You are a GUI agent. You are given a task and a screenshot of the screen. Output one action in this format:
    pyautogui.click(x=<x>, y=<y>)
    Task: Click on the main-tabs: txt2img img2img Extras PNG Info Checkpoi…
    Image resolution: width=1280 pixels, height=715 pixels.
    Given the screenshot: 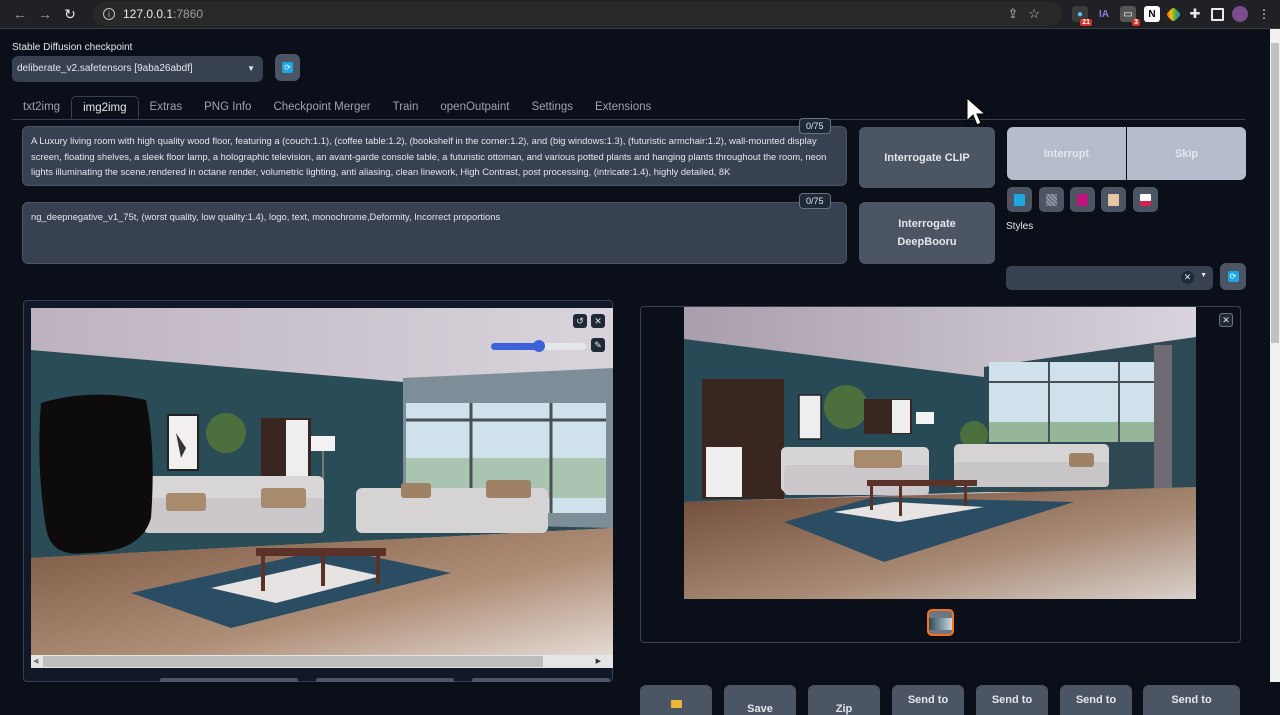 What is the action you would take?
    pyautogui.click(x=628, y=108)
    